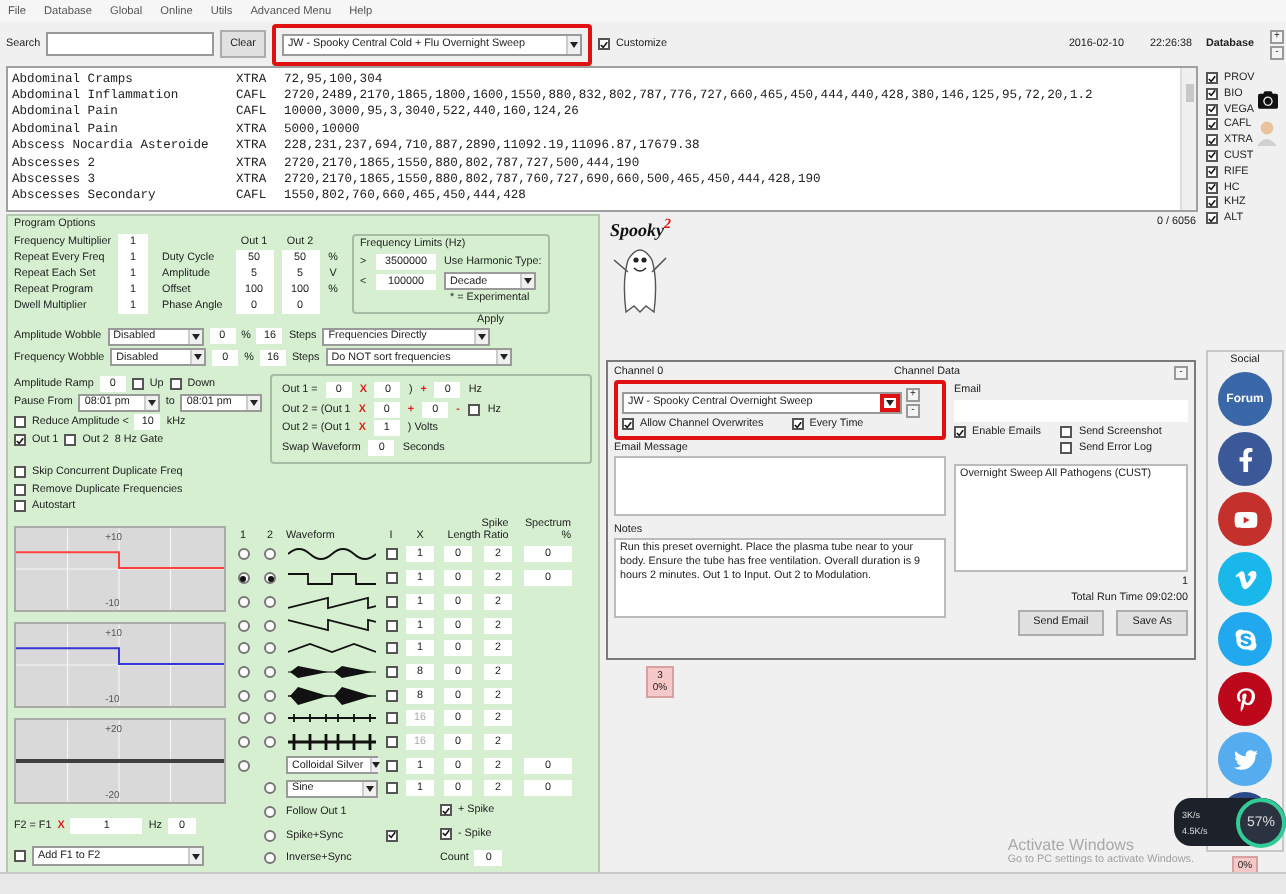 Image resolution: width=1286 pixels, height=894 pixels. What do you see at coordinates (780, 486) in the screenshot?
I see `message-field` at bounding box center [780, 486].